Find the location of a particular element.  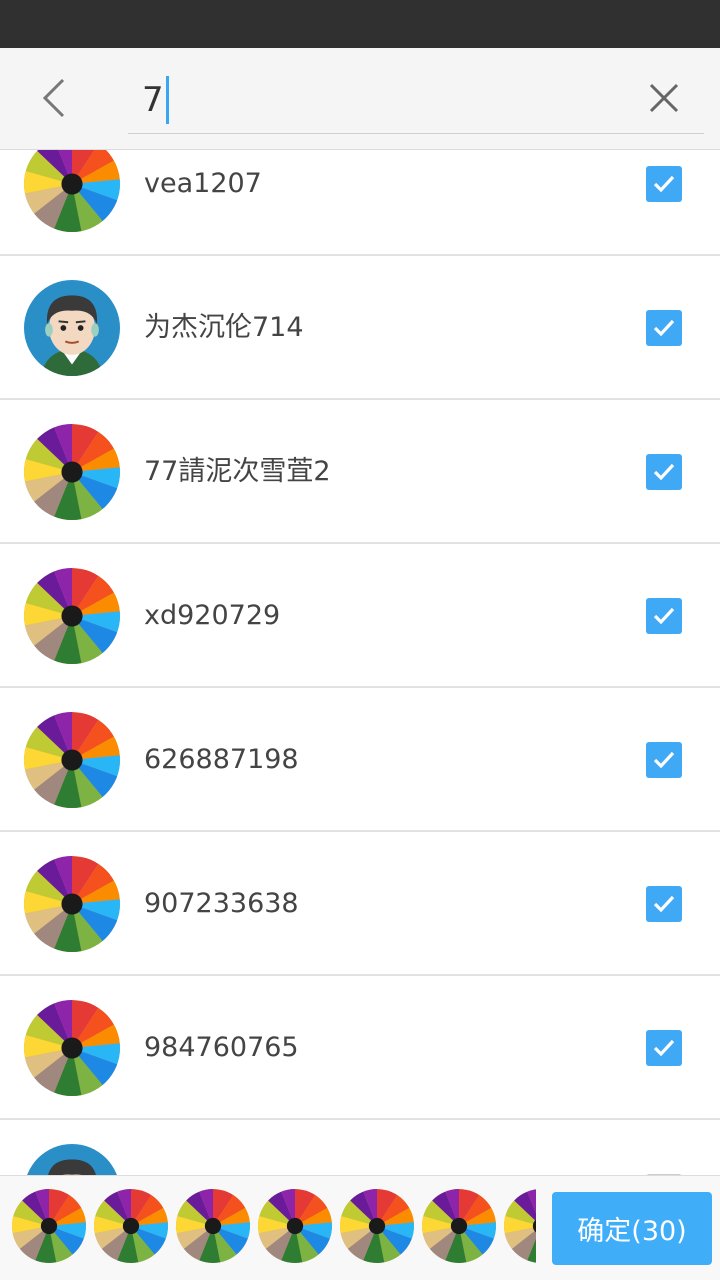

contact-name: 984760765 is located at coordinates (221, 1047).